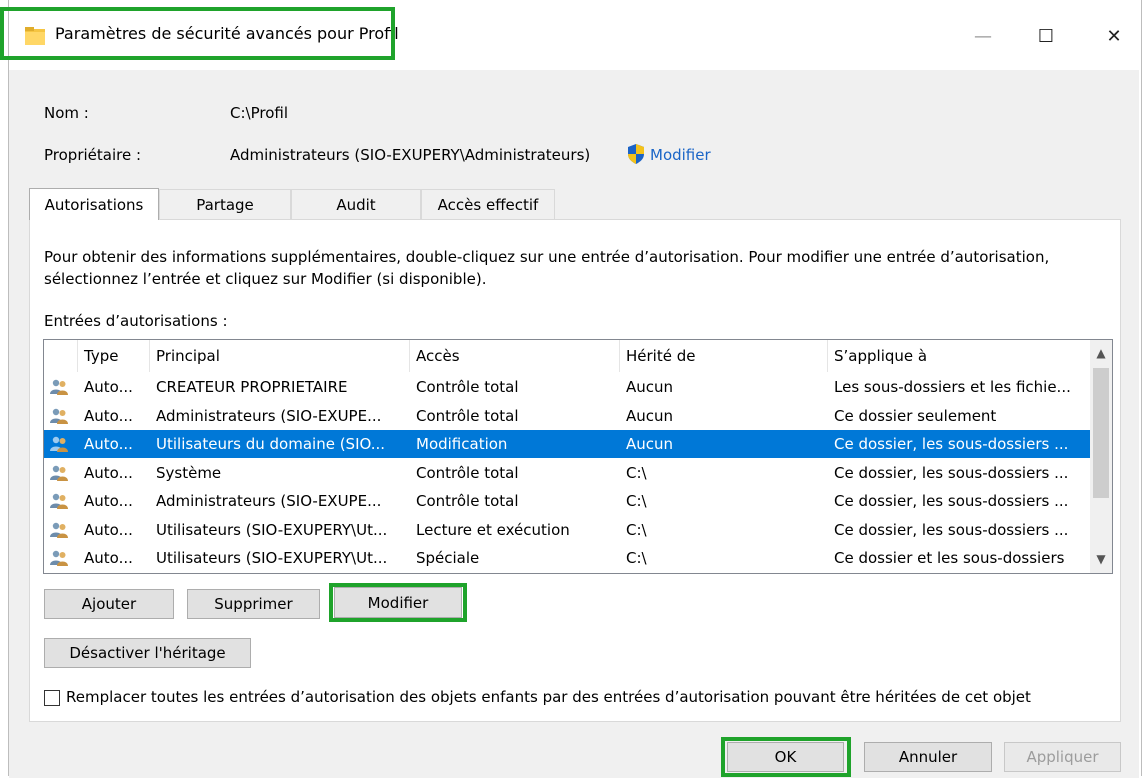 This screenshot has height=778, width=1142. I want to click on ok-highlight-box, so click(786, 757).